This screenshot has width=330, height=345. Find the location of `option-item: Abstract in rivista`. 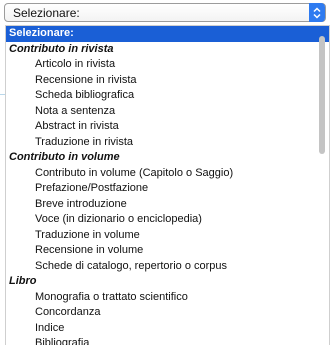

option-item: Abstract in rivista is located at coordinates (167, 127).